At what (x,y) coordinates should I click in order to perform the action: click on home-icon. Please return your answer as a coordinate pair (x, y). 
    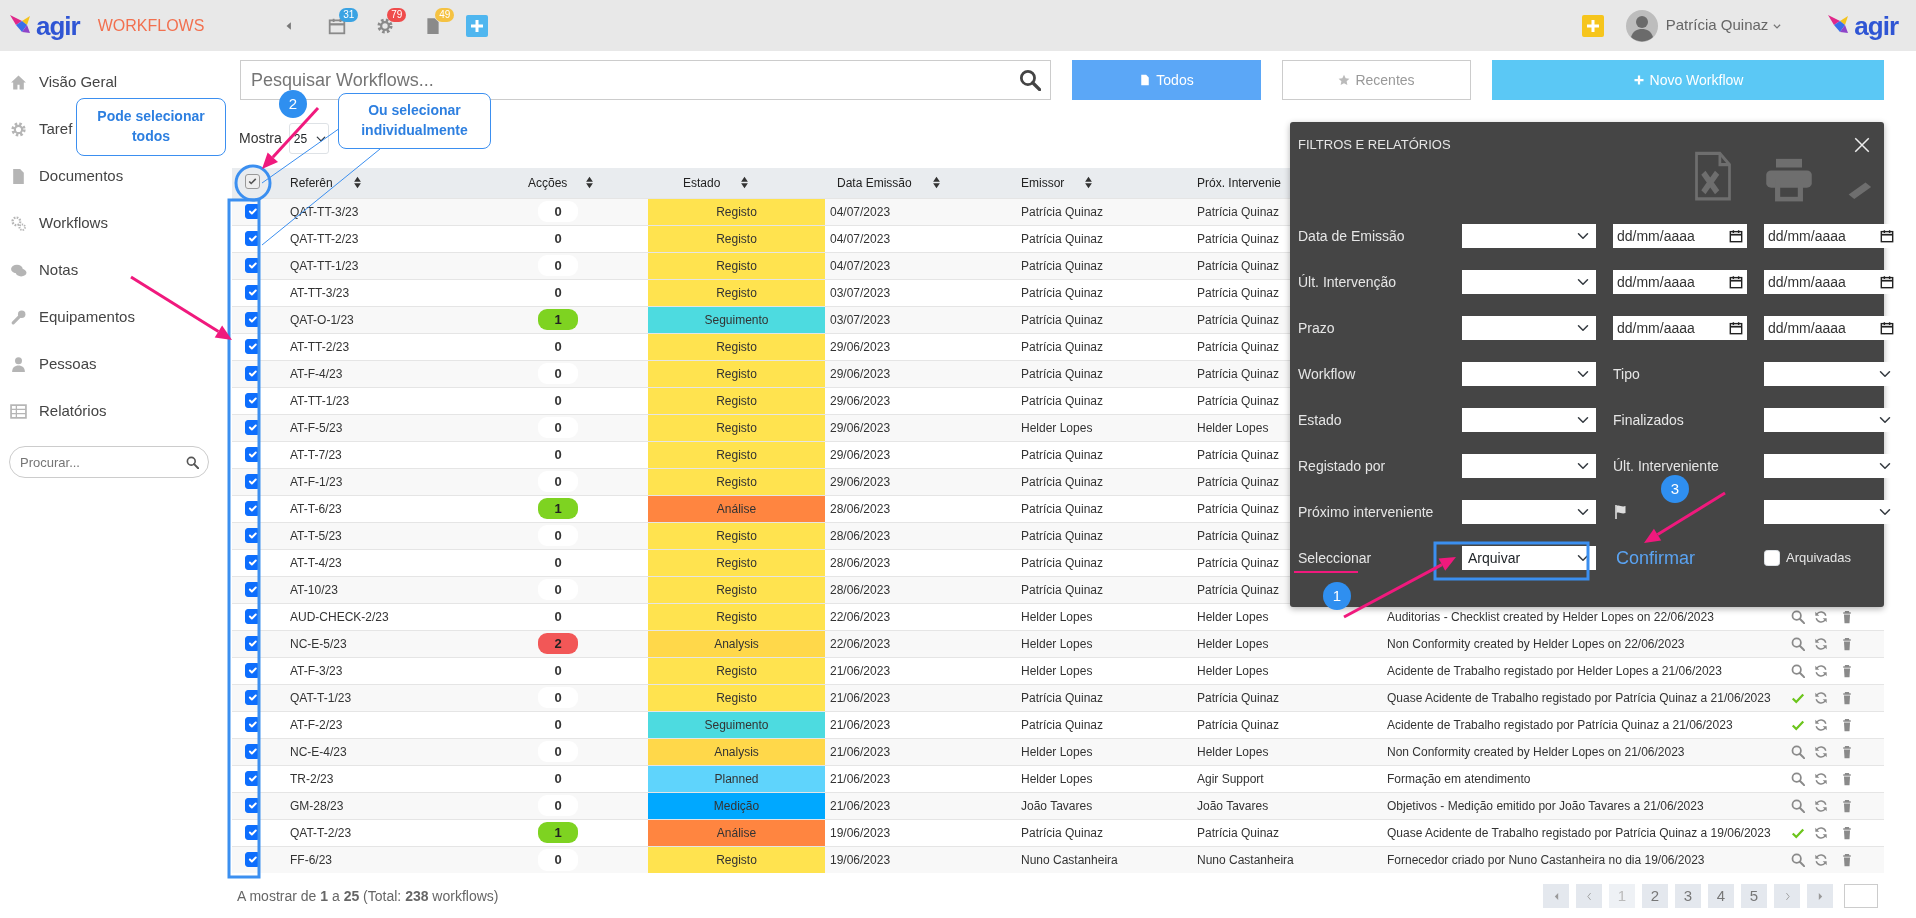
    Looking at the image, I should click on (18, 82).